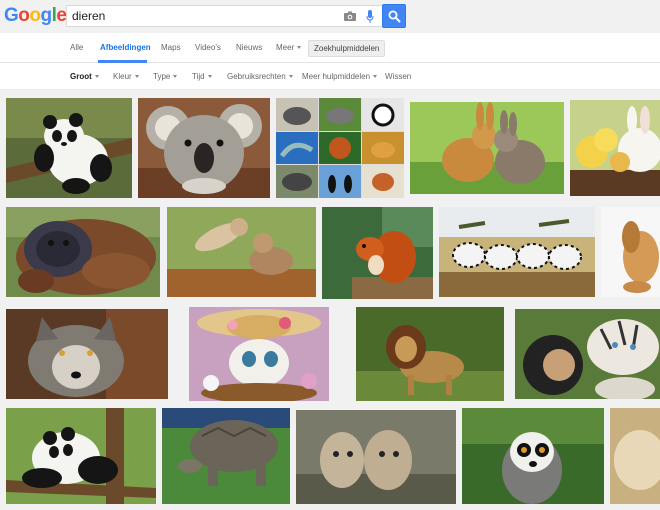  I want to click on image-result-sheep, so click(635, 456).